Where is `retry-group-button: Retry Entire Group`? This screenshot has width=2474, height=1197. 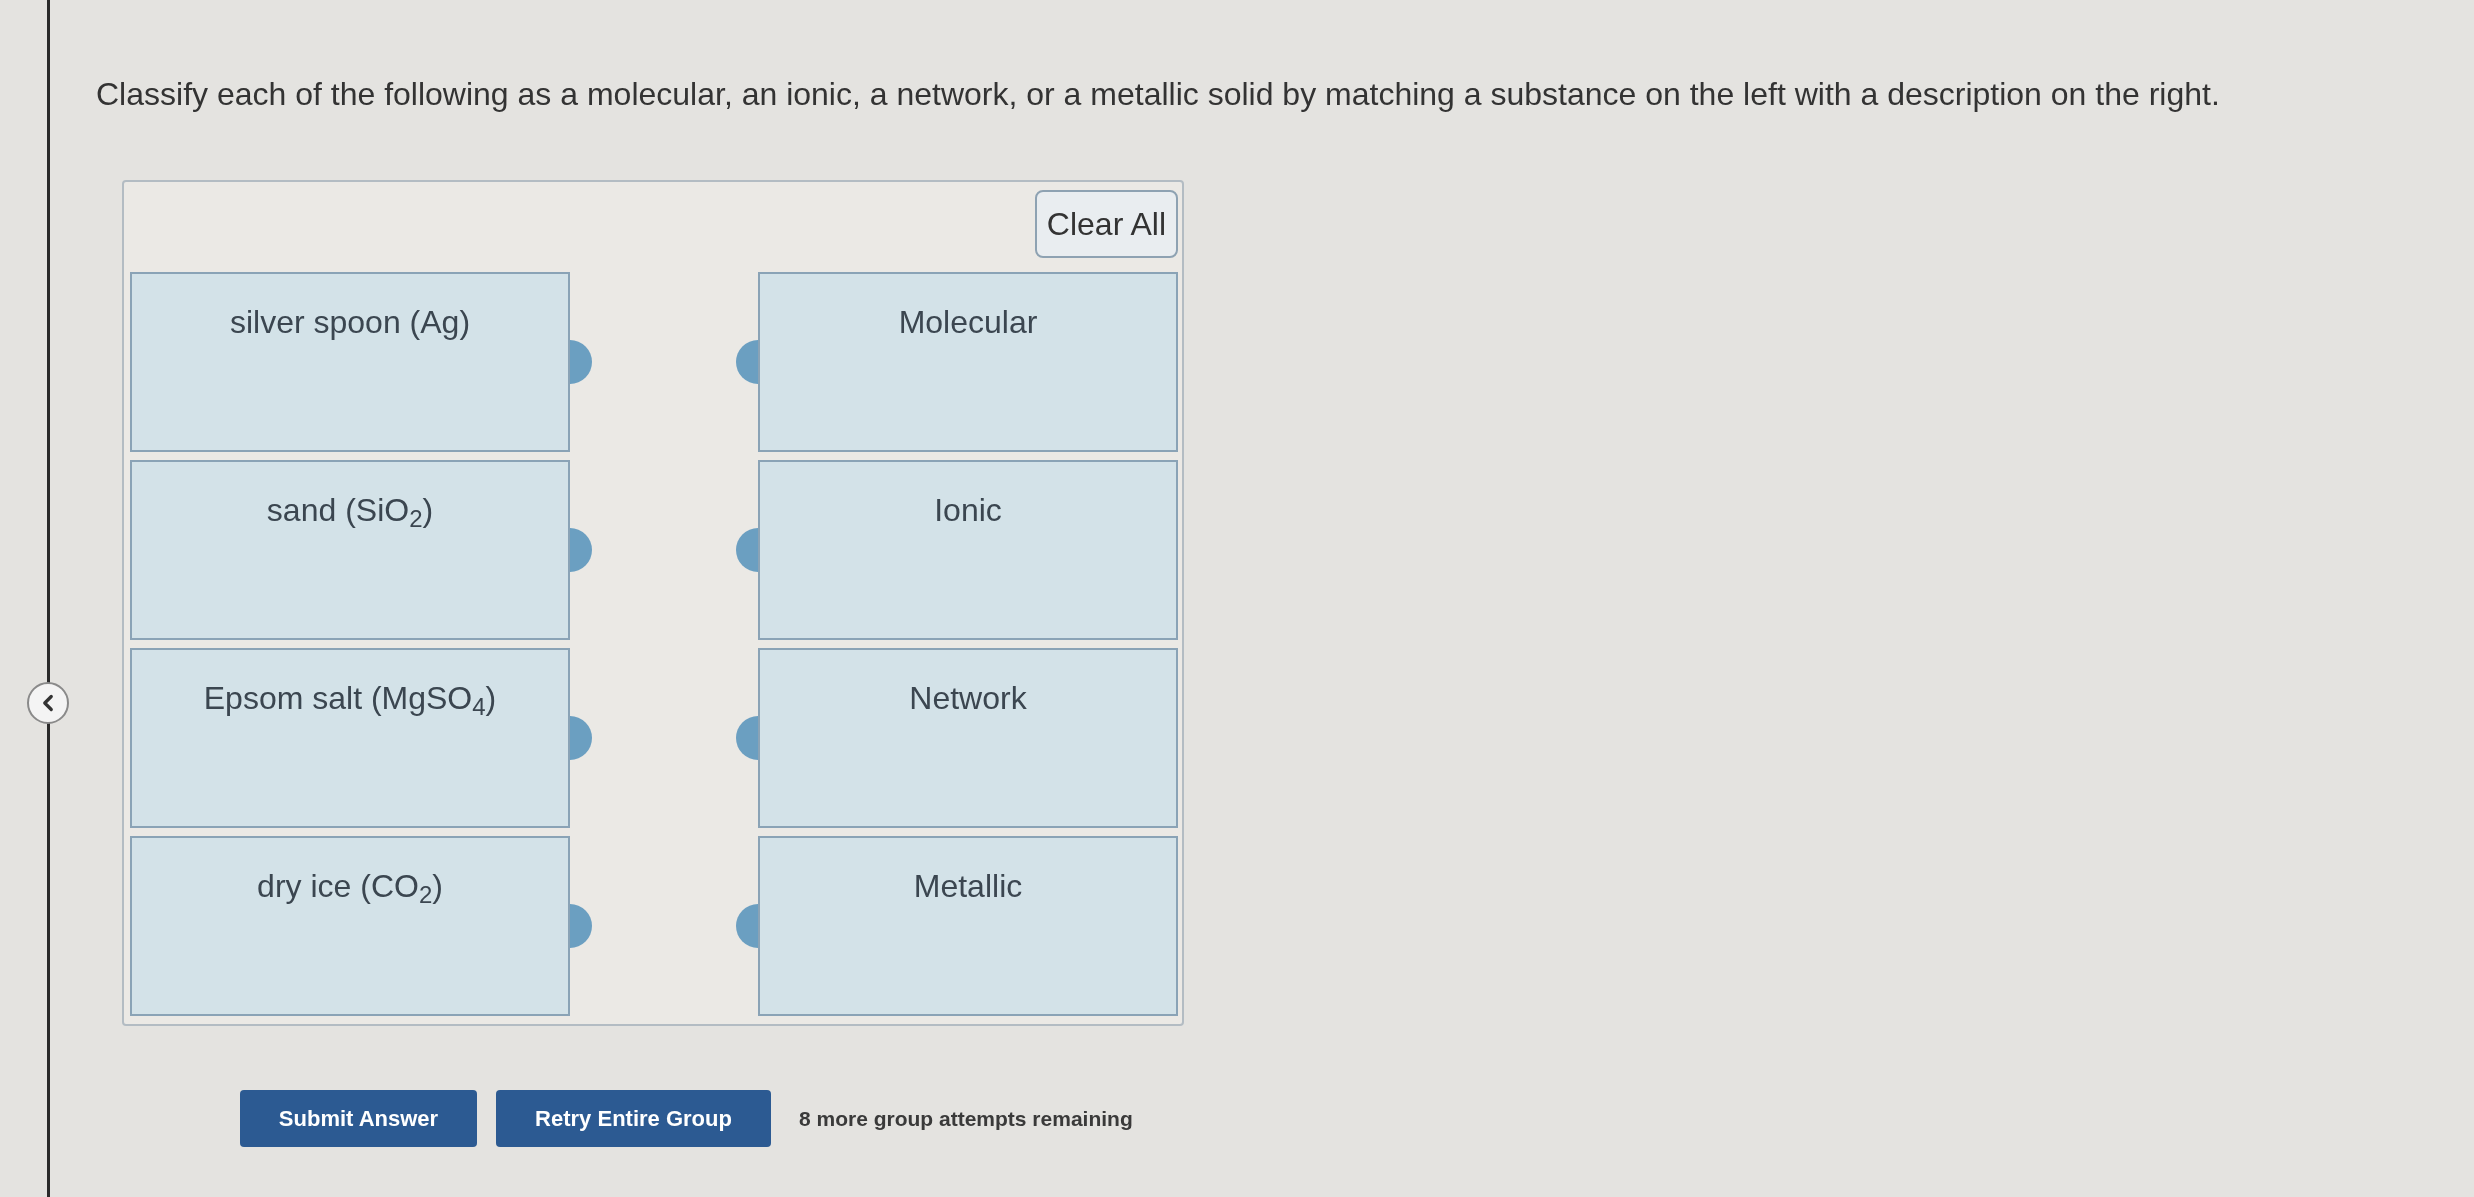 retry-group-button: Retry Entire Group is located at coordinates (633, 1118).